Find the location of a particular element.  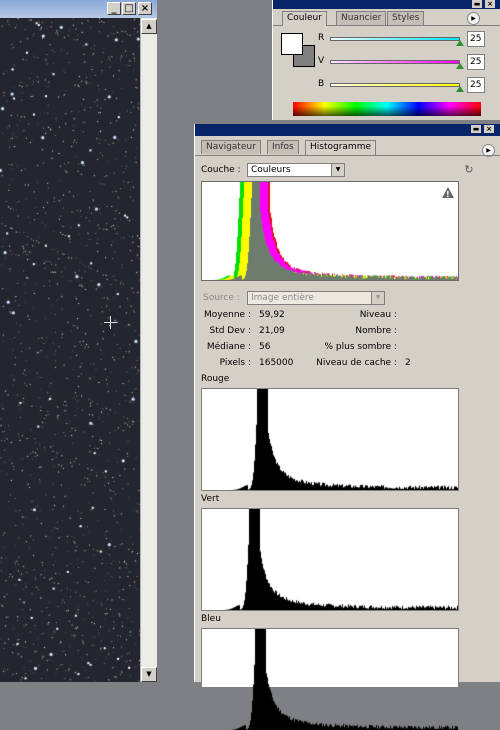

crosshair-cursor-icon is located at coordinates (110, 322).